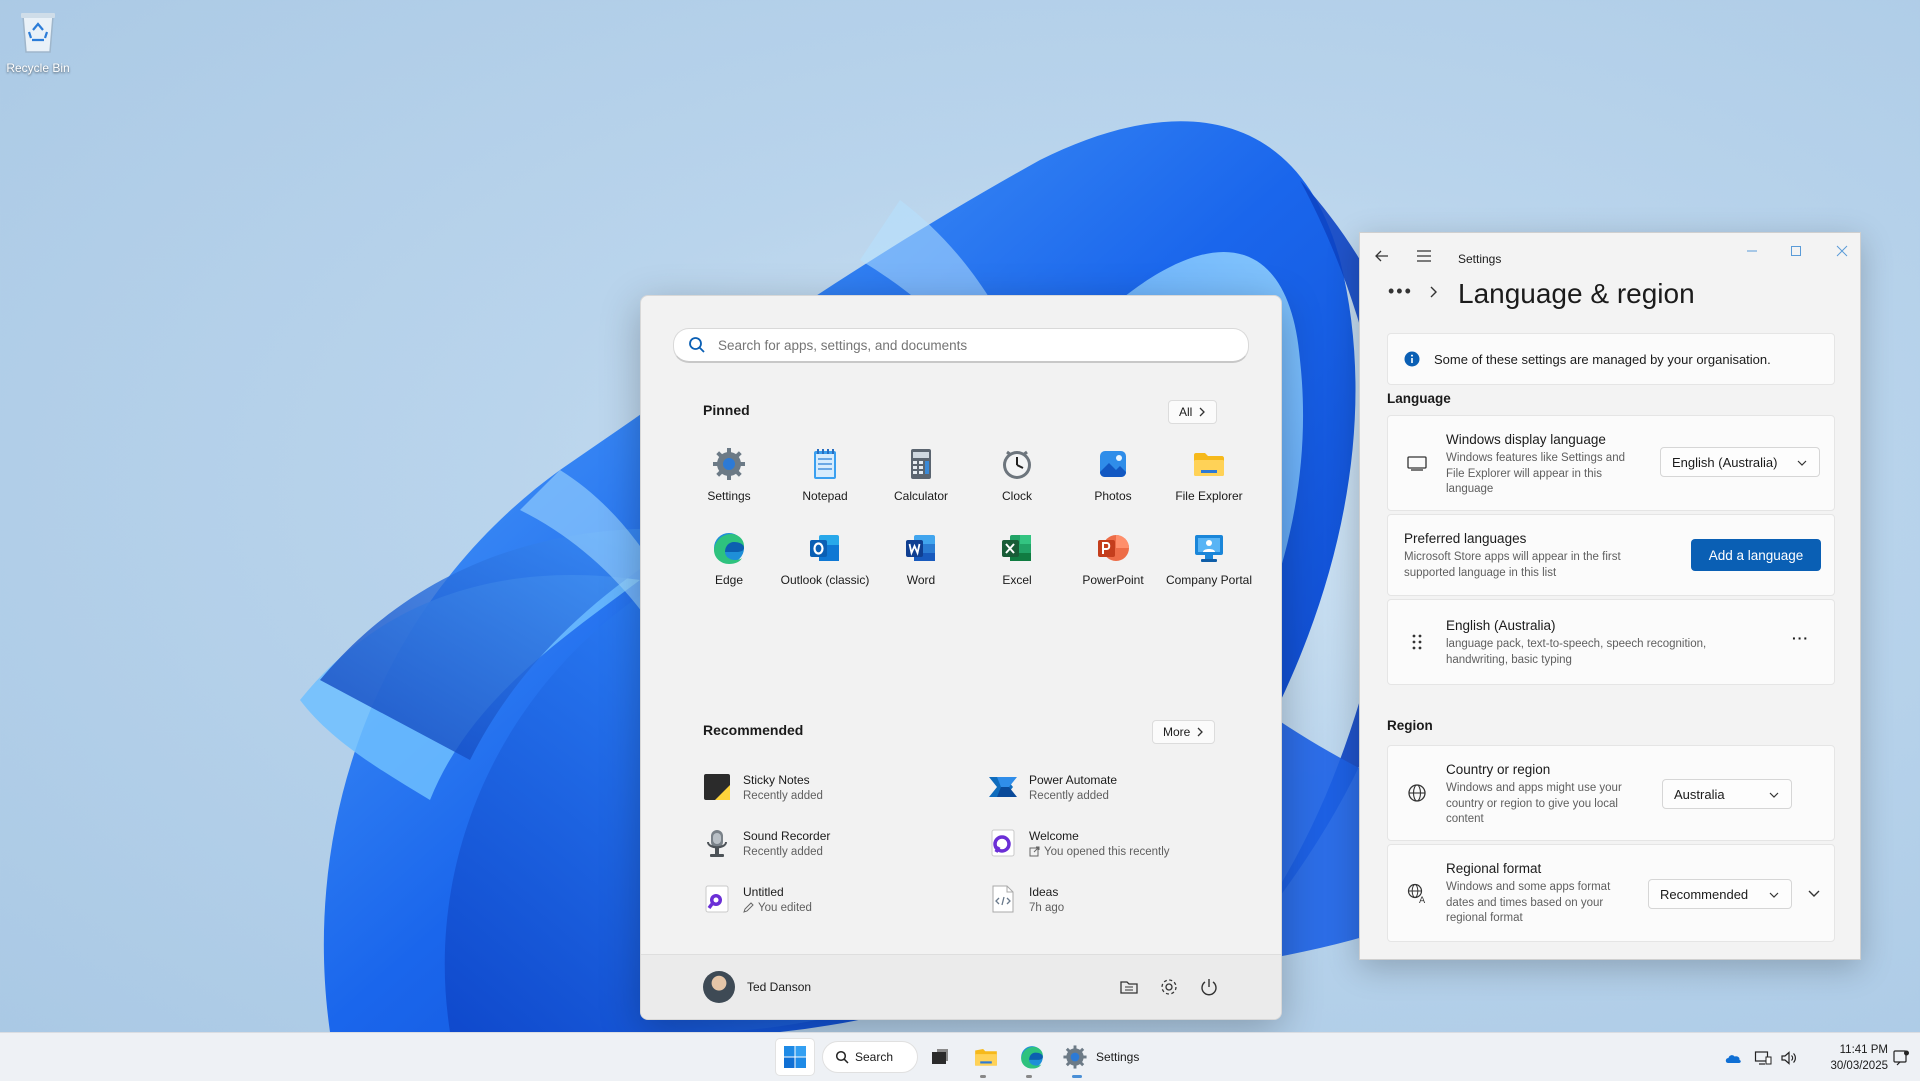 This screenshot has height=1081, width=1920. I want to click on start-search-input, so click(982, 345).